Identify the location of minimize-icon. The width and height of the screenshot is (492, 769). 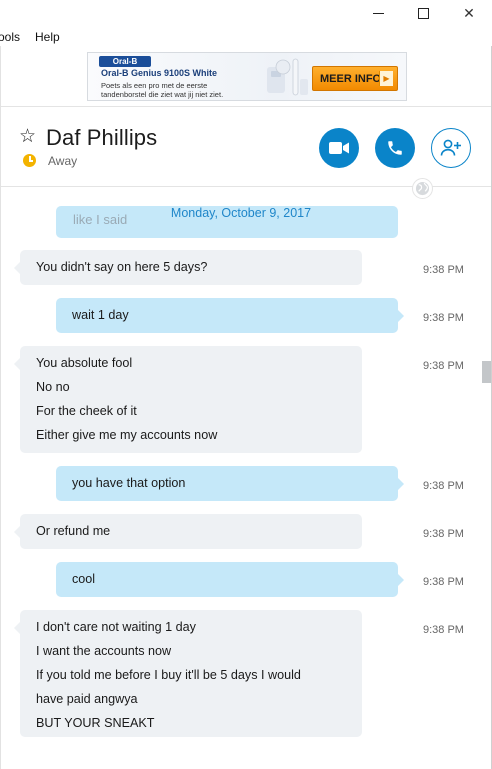
(378, 13).